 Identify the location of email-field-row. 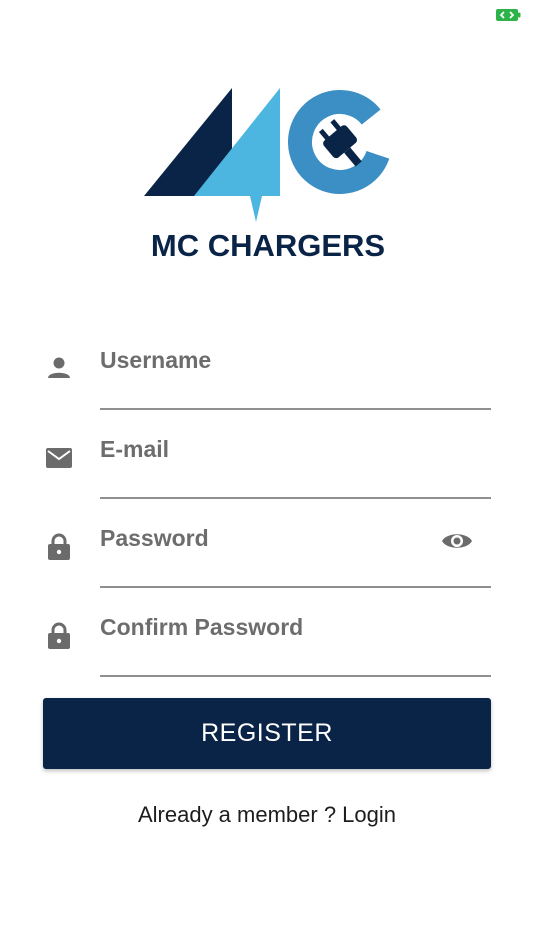
(267, 469).